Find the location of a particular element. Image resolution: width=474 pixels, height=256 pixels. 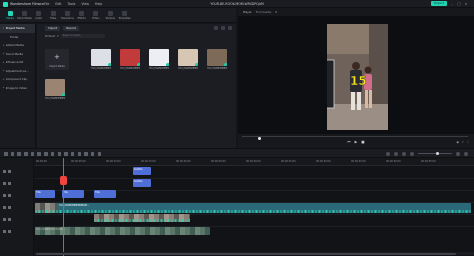

import-media-tile: + Import Media is located at coordinates (57, 59).